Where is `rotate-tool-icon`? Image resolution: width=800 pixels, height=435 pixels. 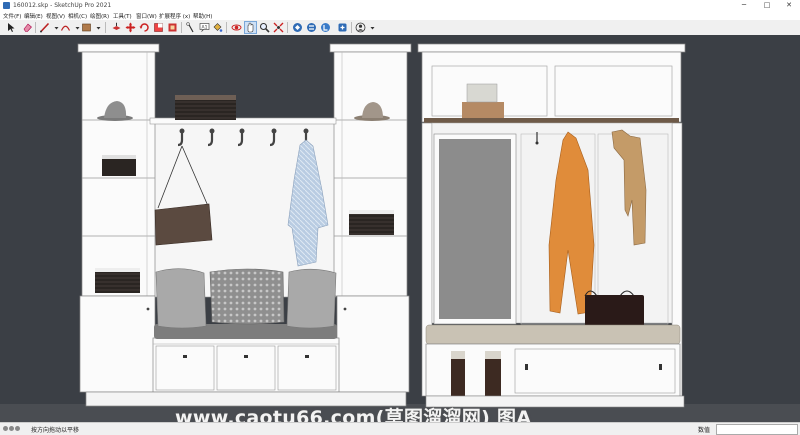
rotate-tool-icon is located at coordinates (144, 27).